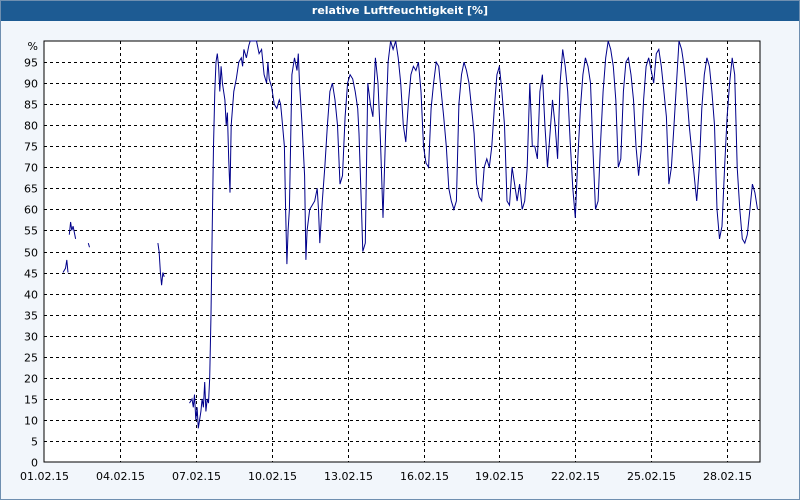 The width and height of the screenshot is (800, 500). I want to click on y-tick-label: 35, so click(31, 316).